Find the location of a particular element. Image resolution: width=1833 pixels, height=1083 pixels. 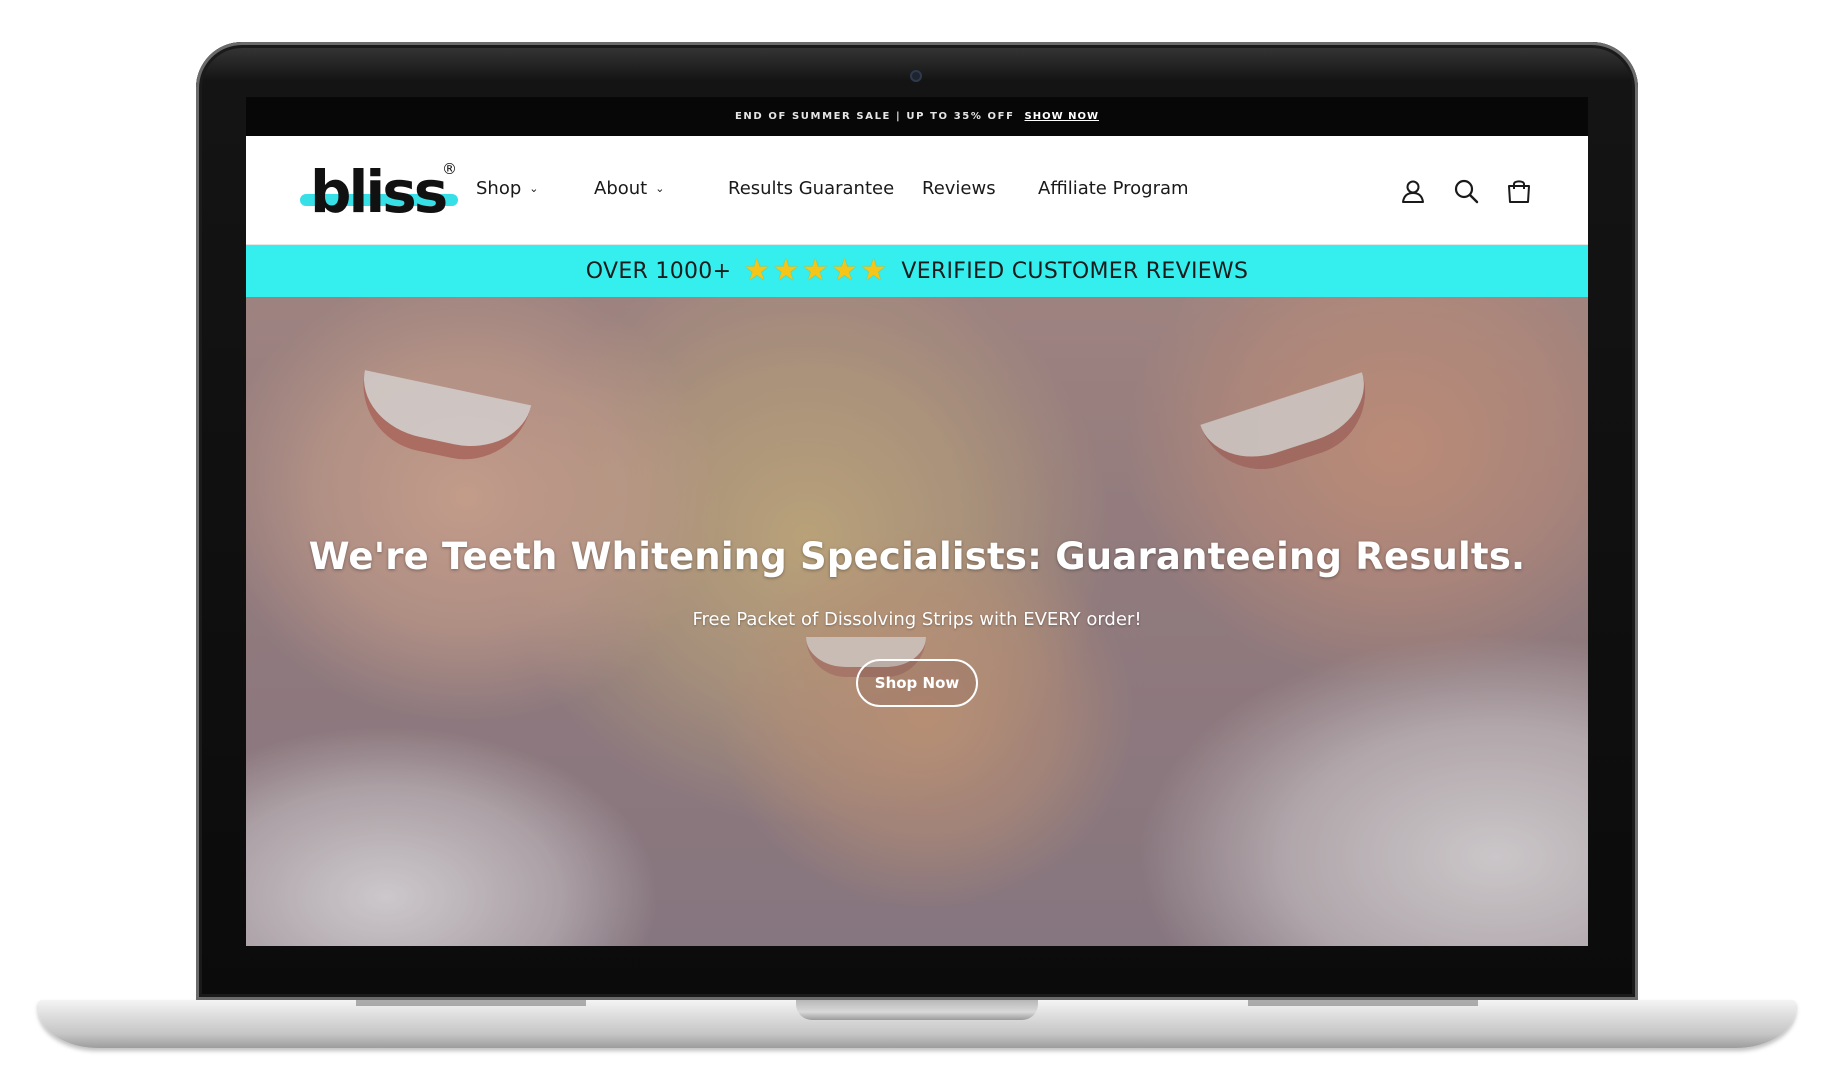

search-icon is located at coordinates (1466, 191).